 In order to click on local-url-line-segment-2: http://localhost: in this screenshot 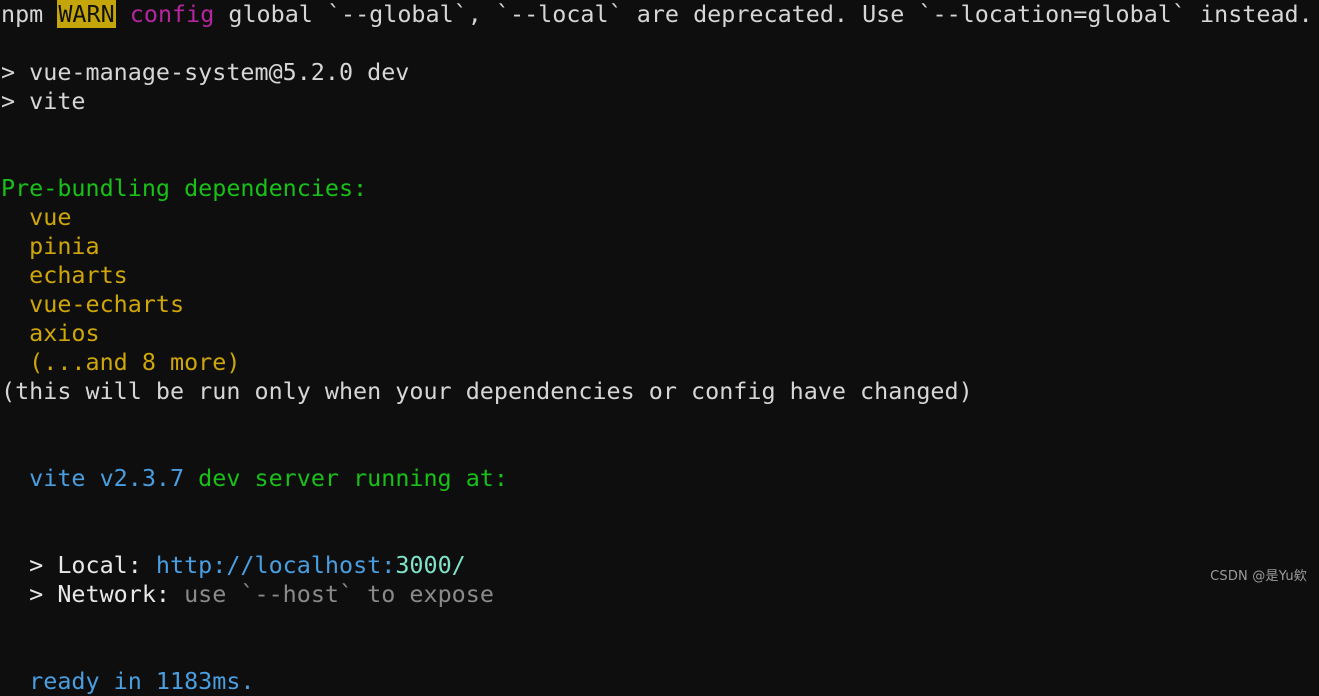, I will do `click(275, 565)`.